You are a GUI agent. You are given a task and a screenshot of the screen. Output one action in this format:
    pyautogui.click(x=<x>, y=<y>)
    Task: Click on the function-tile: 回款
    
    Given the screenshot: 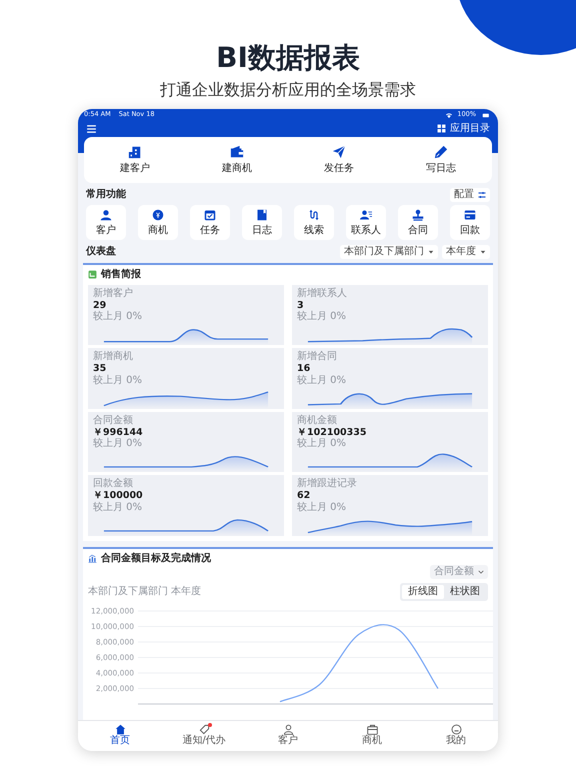 What is the action you would take?
    pyautogui.click(x=470, y=222)
    